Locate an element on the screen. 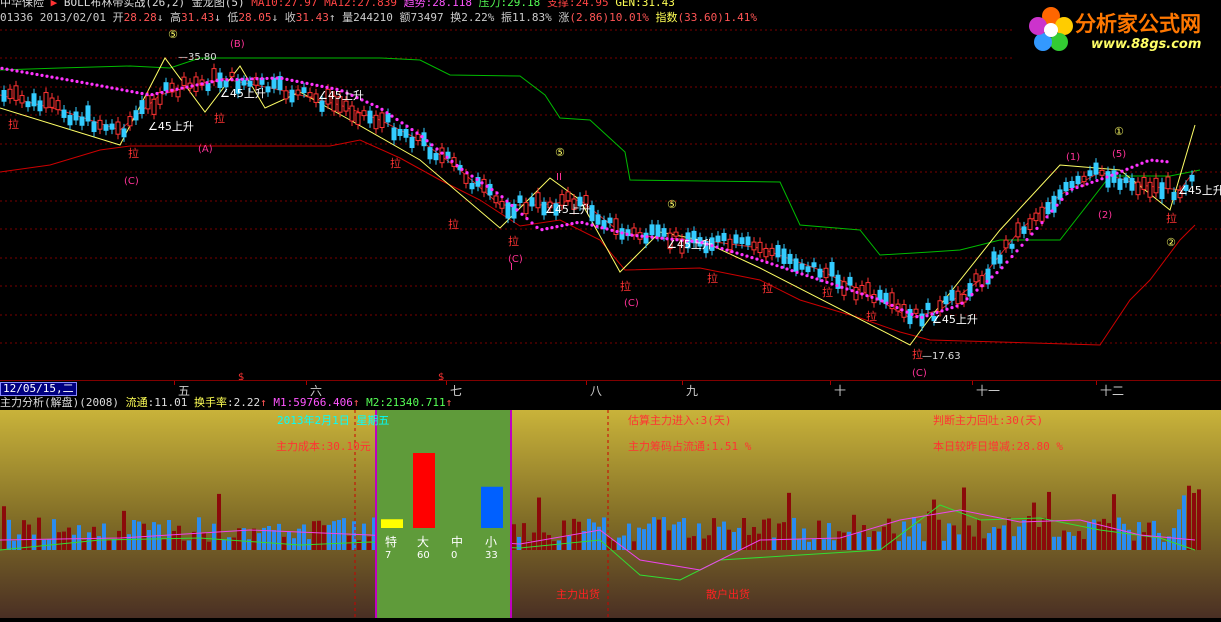  order-size-label: 特 is located at coordinates (391, 541).